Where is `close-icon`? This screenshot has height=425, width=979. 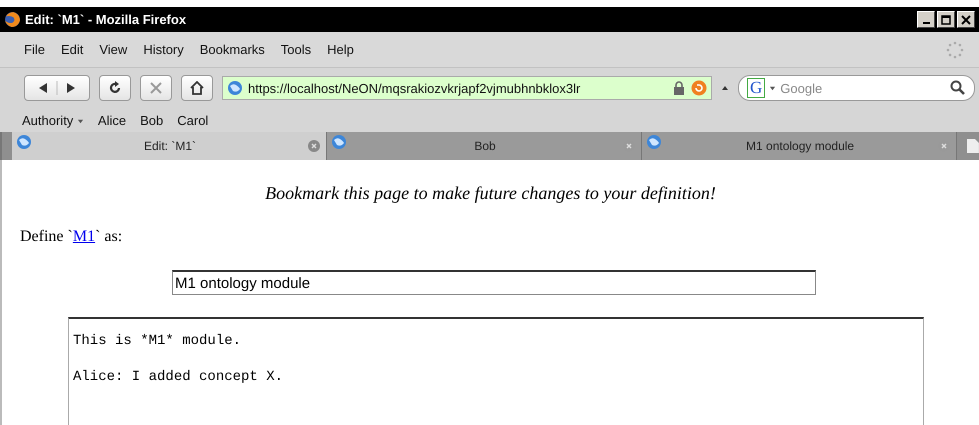 close-icon is located at coordinates (966, 20).